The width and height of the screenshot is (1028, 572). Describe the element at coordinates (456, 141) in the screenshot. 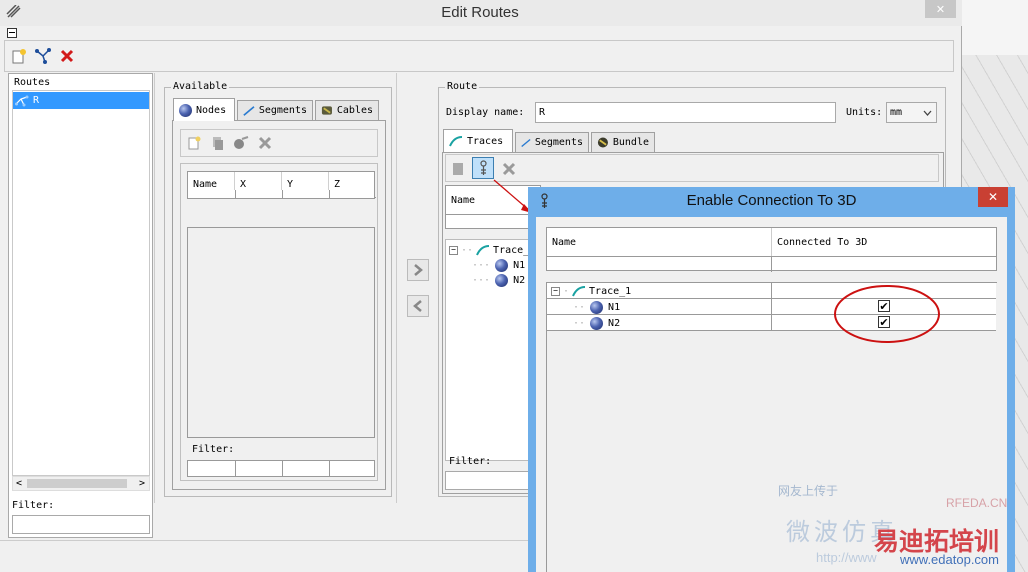

I see `trace-icon` at that location.